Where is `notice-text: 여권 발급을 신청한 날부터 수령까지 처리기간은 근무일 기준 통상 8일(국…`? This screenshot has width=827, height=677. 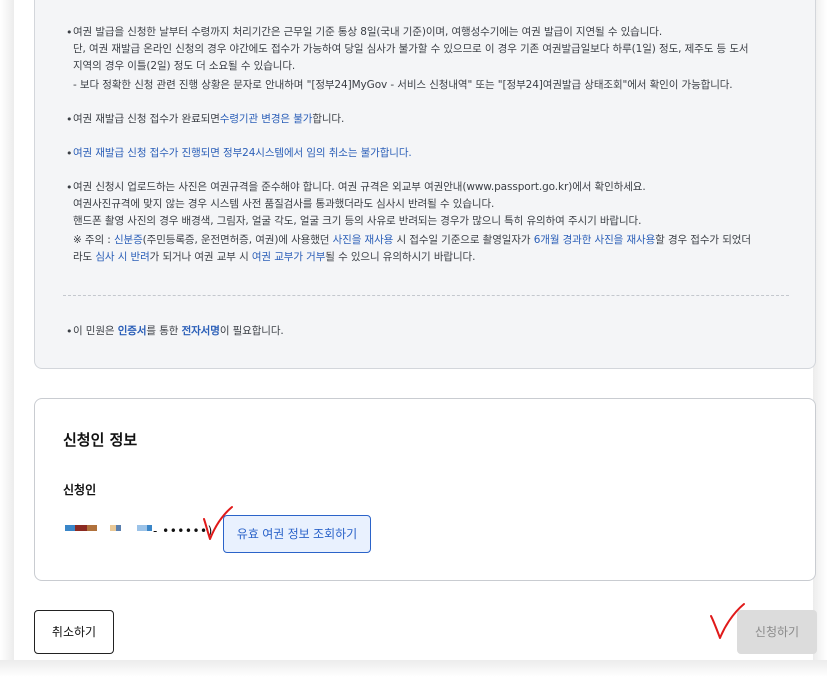 notice-text: 여권 발급을 신청한 날부터 수령까지 처리기간은 근무일 기준 통상 8일(국… is located at coordinates (368, 32).